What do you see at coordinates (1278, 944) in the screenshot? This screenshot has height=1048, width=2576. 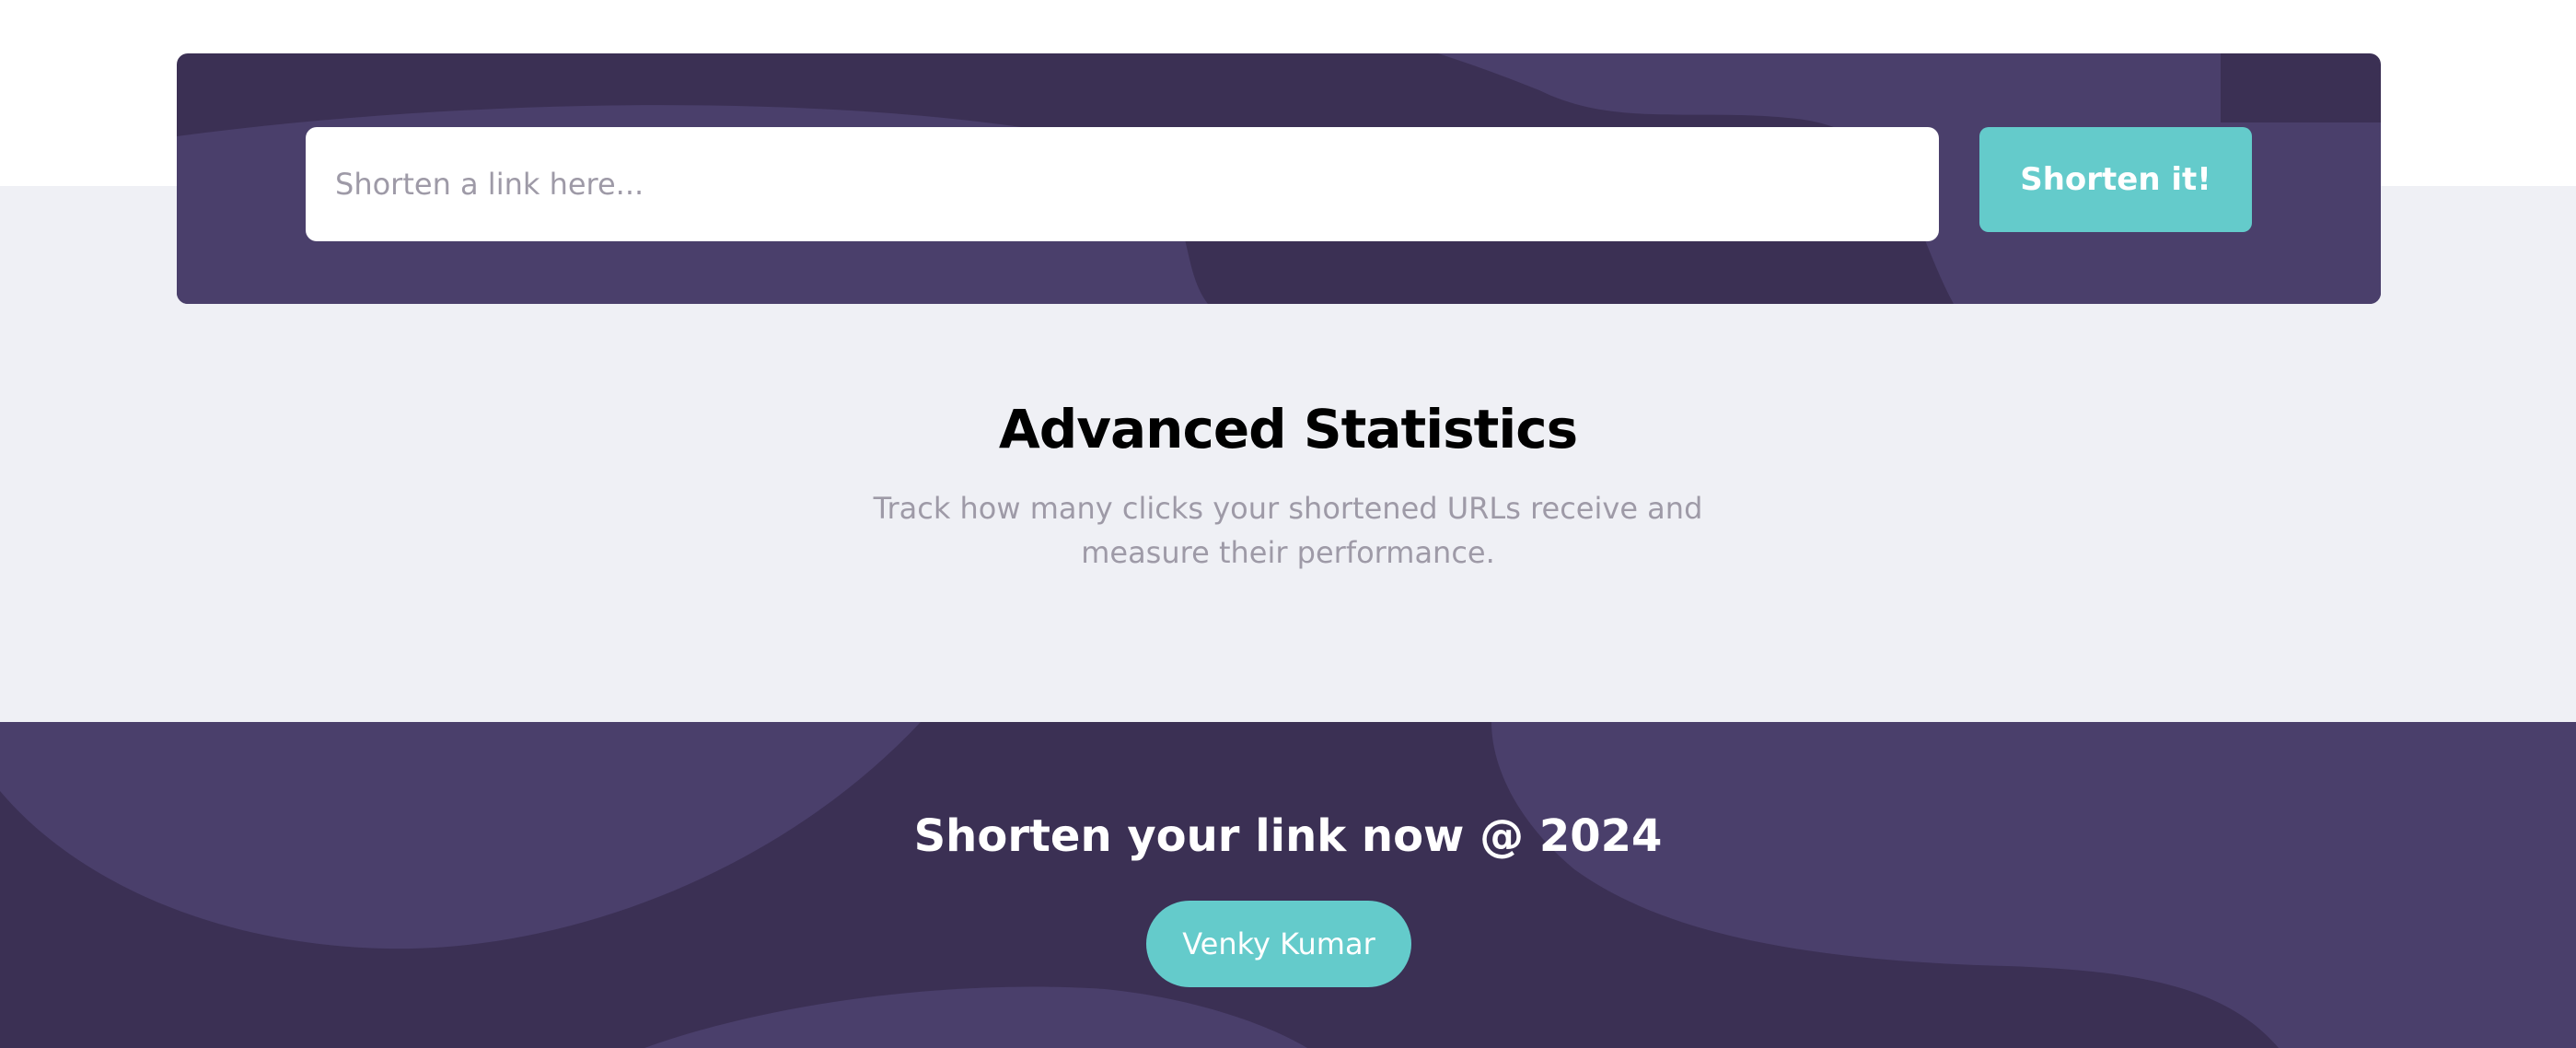 I see `author-button: Venky Kumar` at bounding box center [1278, 944].